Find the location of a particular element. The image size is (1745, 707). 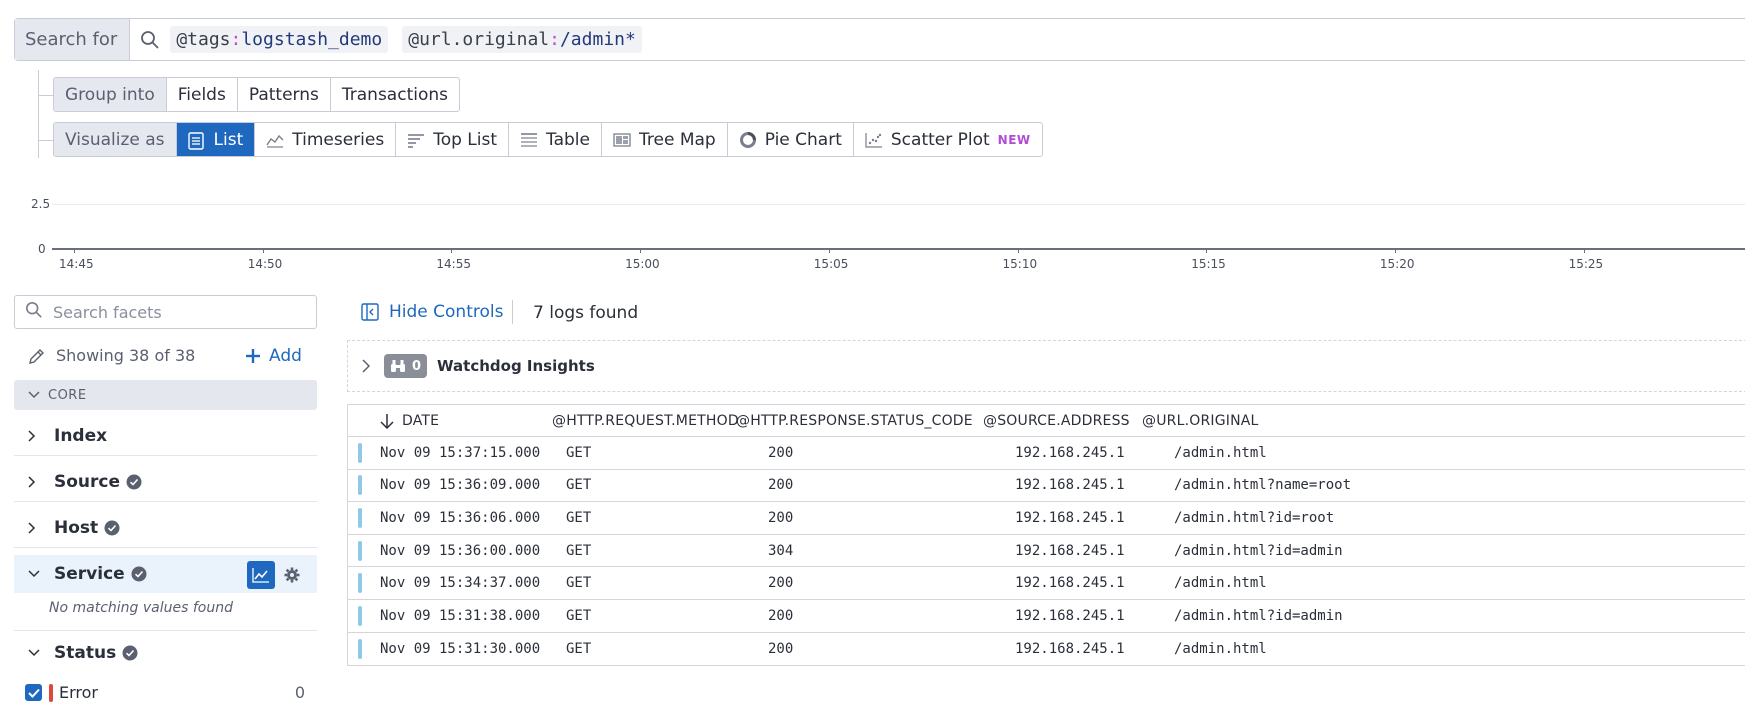

column-header-status-code: @HTTP.RESPONSE.STATUS_CODE is located at coordinates (859, 421).